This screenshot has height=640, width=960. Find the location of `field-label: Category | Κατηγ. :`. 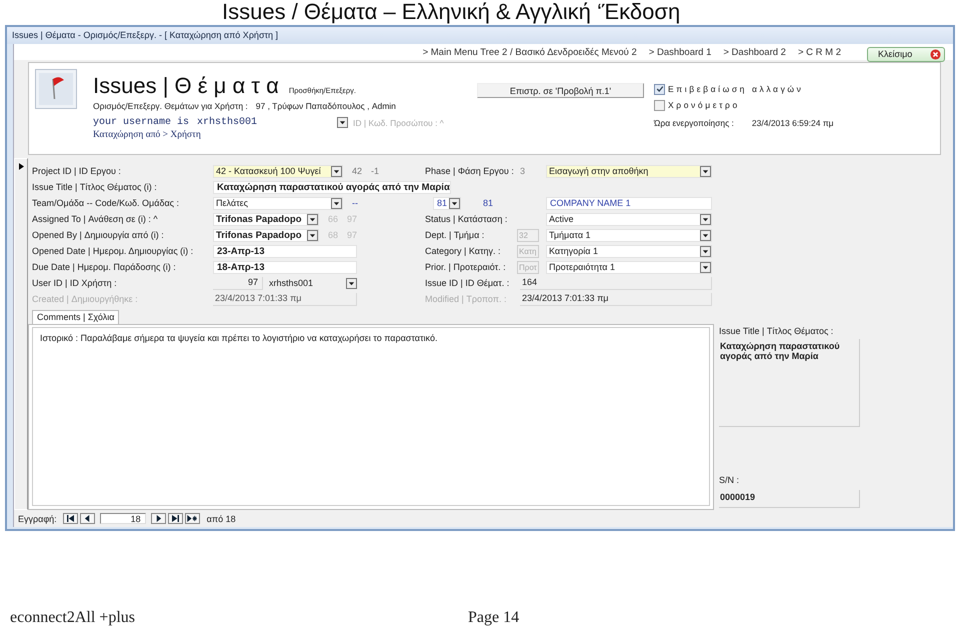

field-label: Category | Κατηγ. : is located at coordinates (463, 251).